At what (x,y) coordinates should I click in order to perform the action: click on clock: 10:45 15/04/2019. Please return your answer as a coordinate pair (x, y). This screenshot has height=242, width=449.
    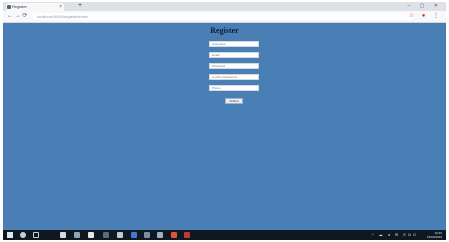
    Looking at the image, I should click on (434, 235).